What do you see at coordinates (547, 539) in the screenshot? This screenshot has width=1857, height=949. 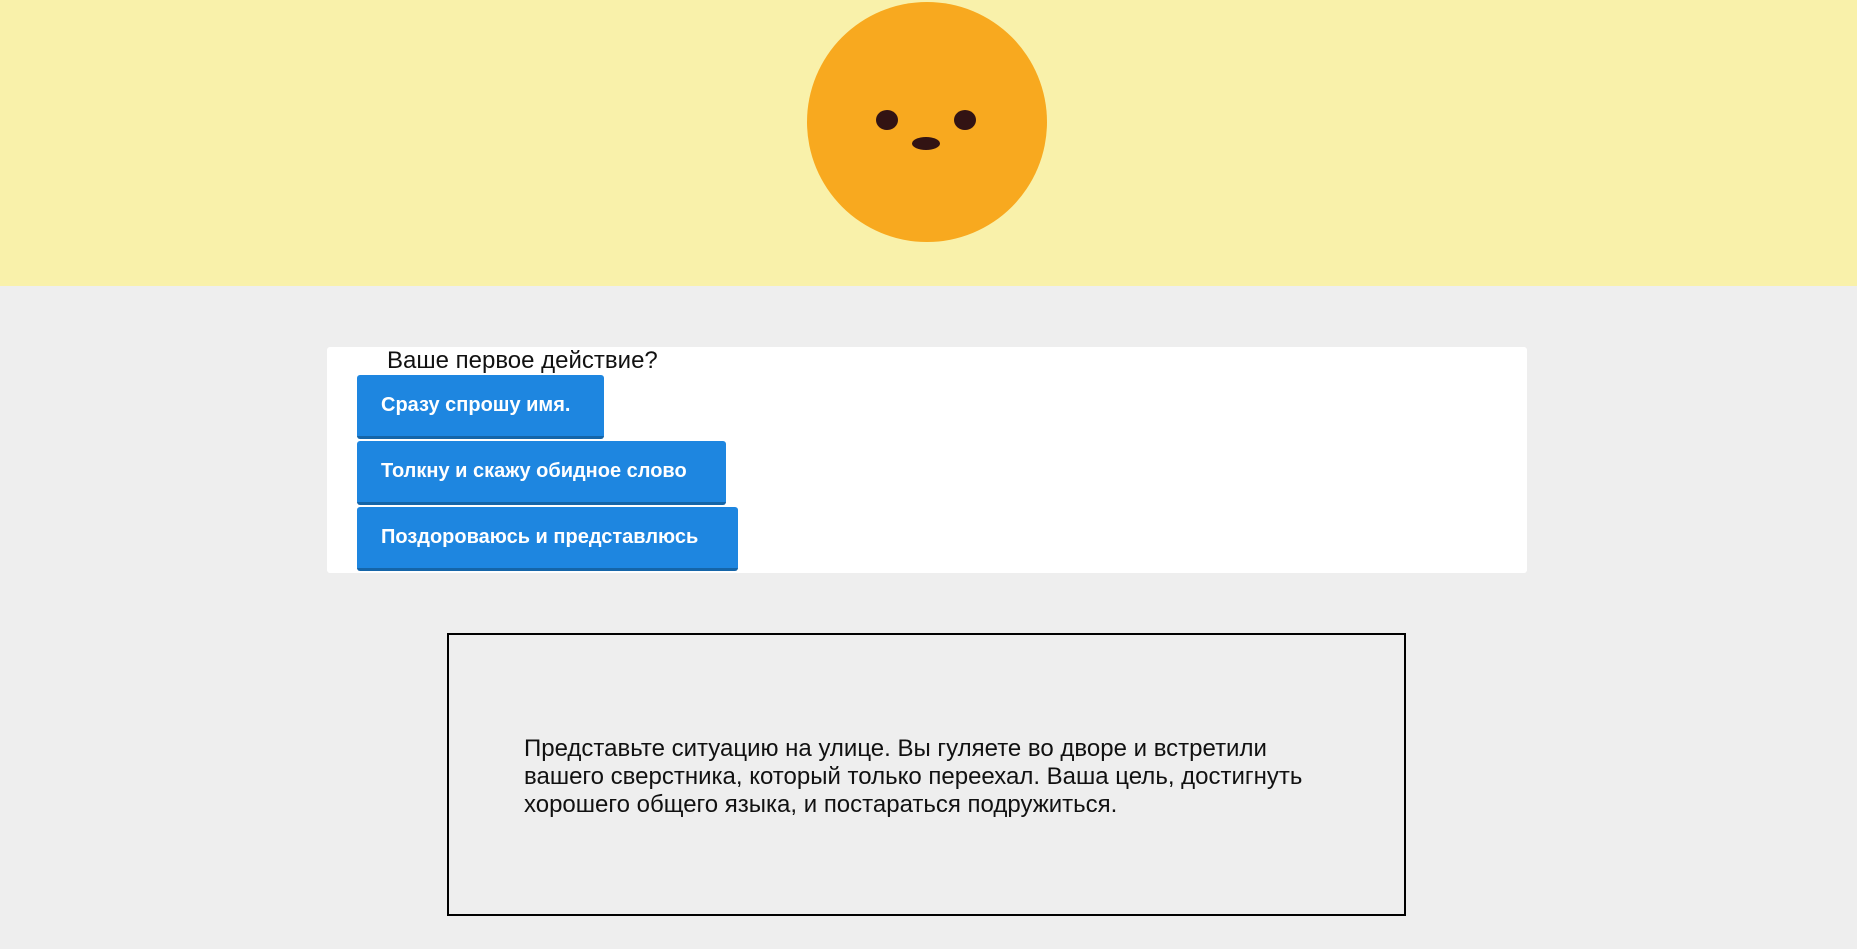 I see `choice-button-greet-introduce: Поздороваюсь и представлюсь` at bounding box center [547, 539].